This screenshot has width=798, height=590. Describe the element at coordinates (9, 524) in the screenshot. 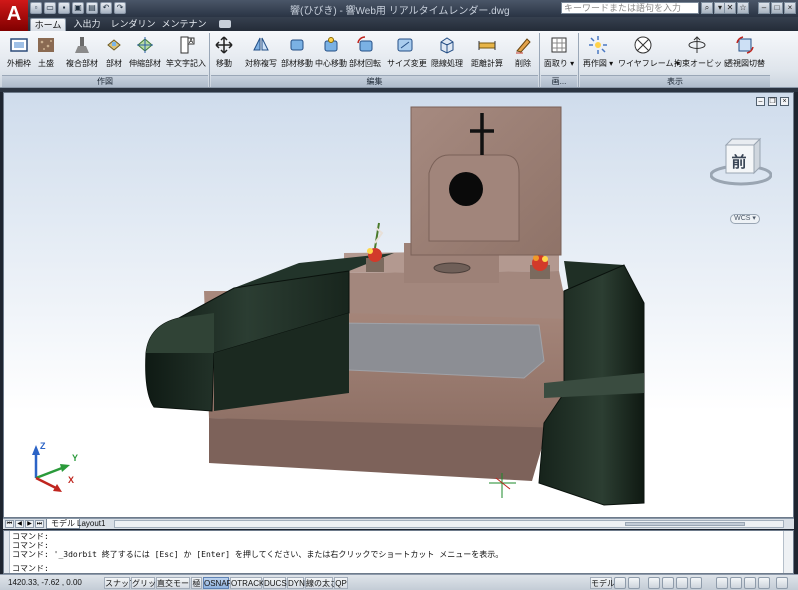

I see `first-layout-icon: ⏮` at that location.